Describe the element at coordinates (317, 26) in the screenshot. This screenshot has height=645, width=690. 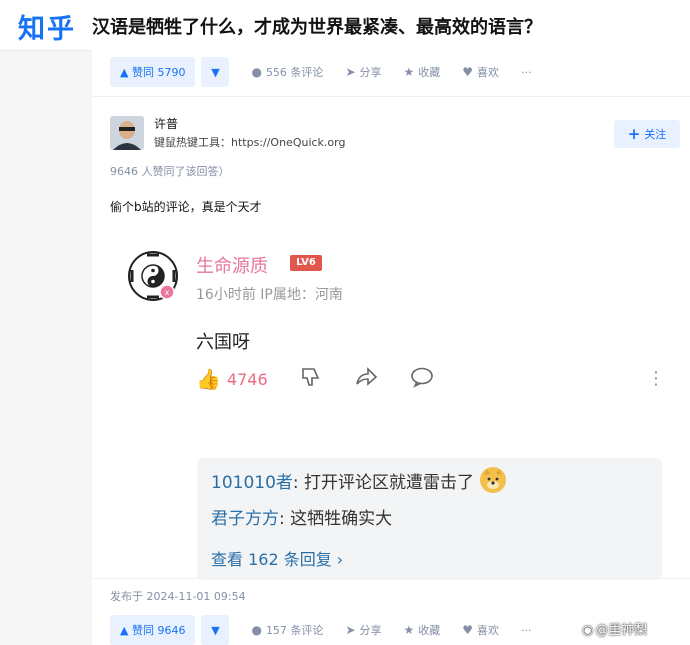
I see `question-title: 汉语是牺牲了什么，才成为世界最紧凑、最高效的语言？` at that location.